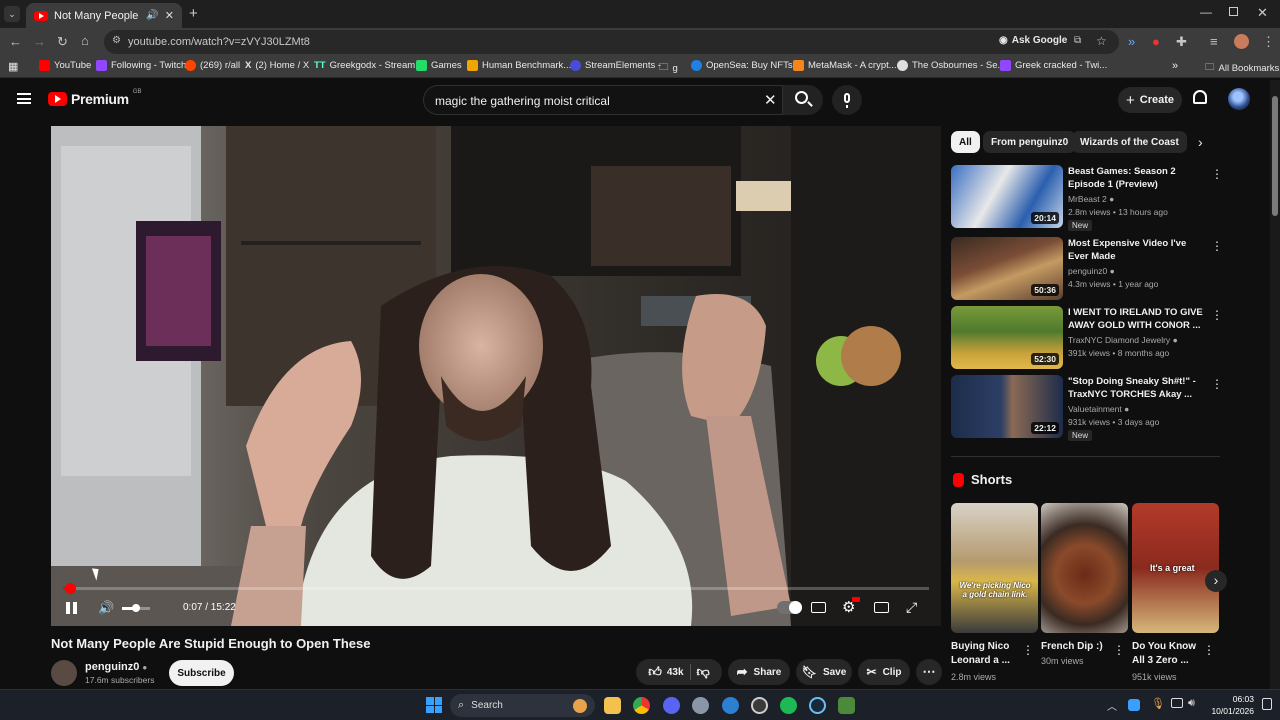  I want to click on chrome-menu-icon: ⋮, so click(1268, 41).